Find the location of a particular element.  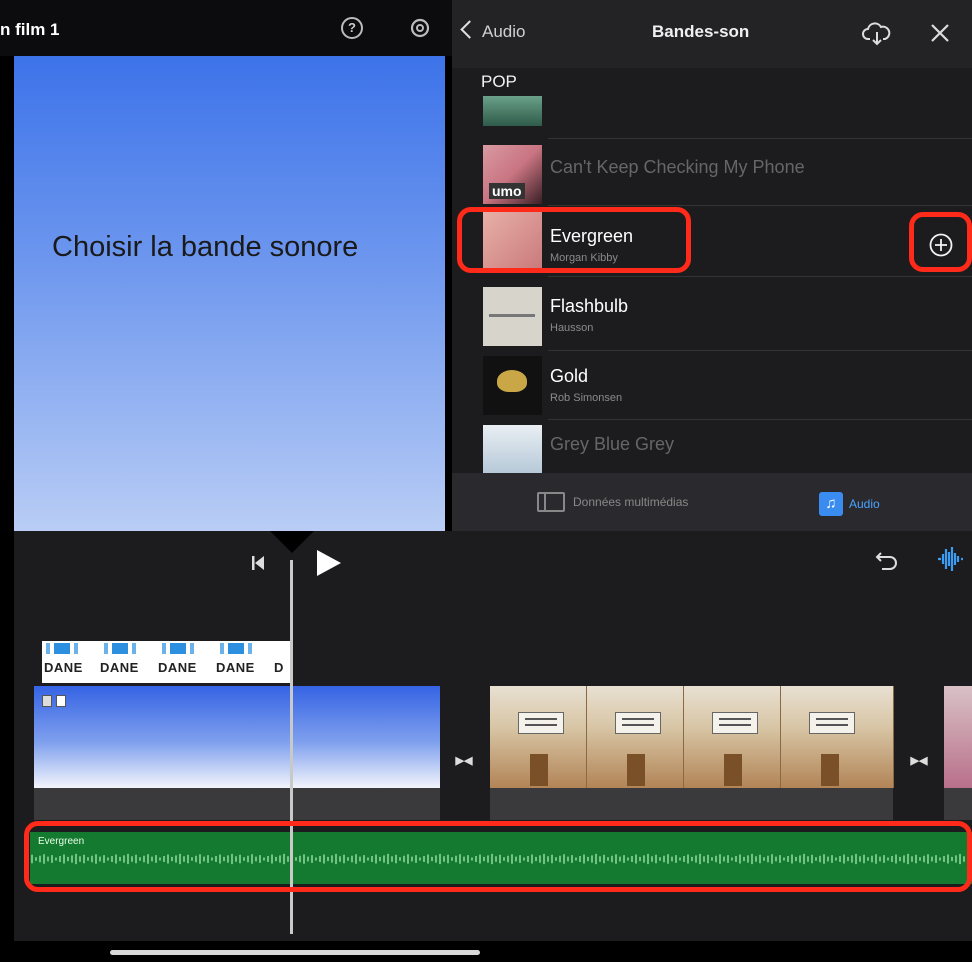

project-title: n film 1 is located at coordinates (30, 29).